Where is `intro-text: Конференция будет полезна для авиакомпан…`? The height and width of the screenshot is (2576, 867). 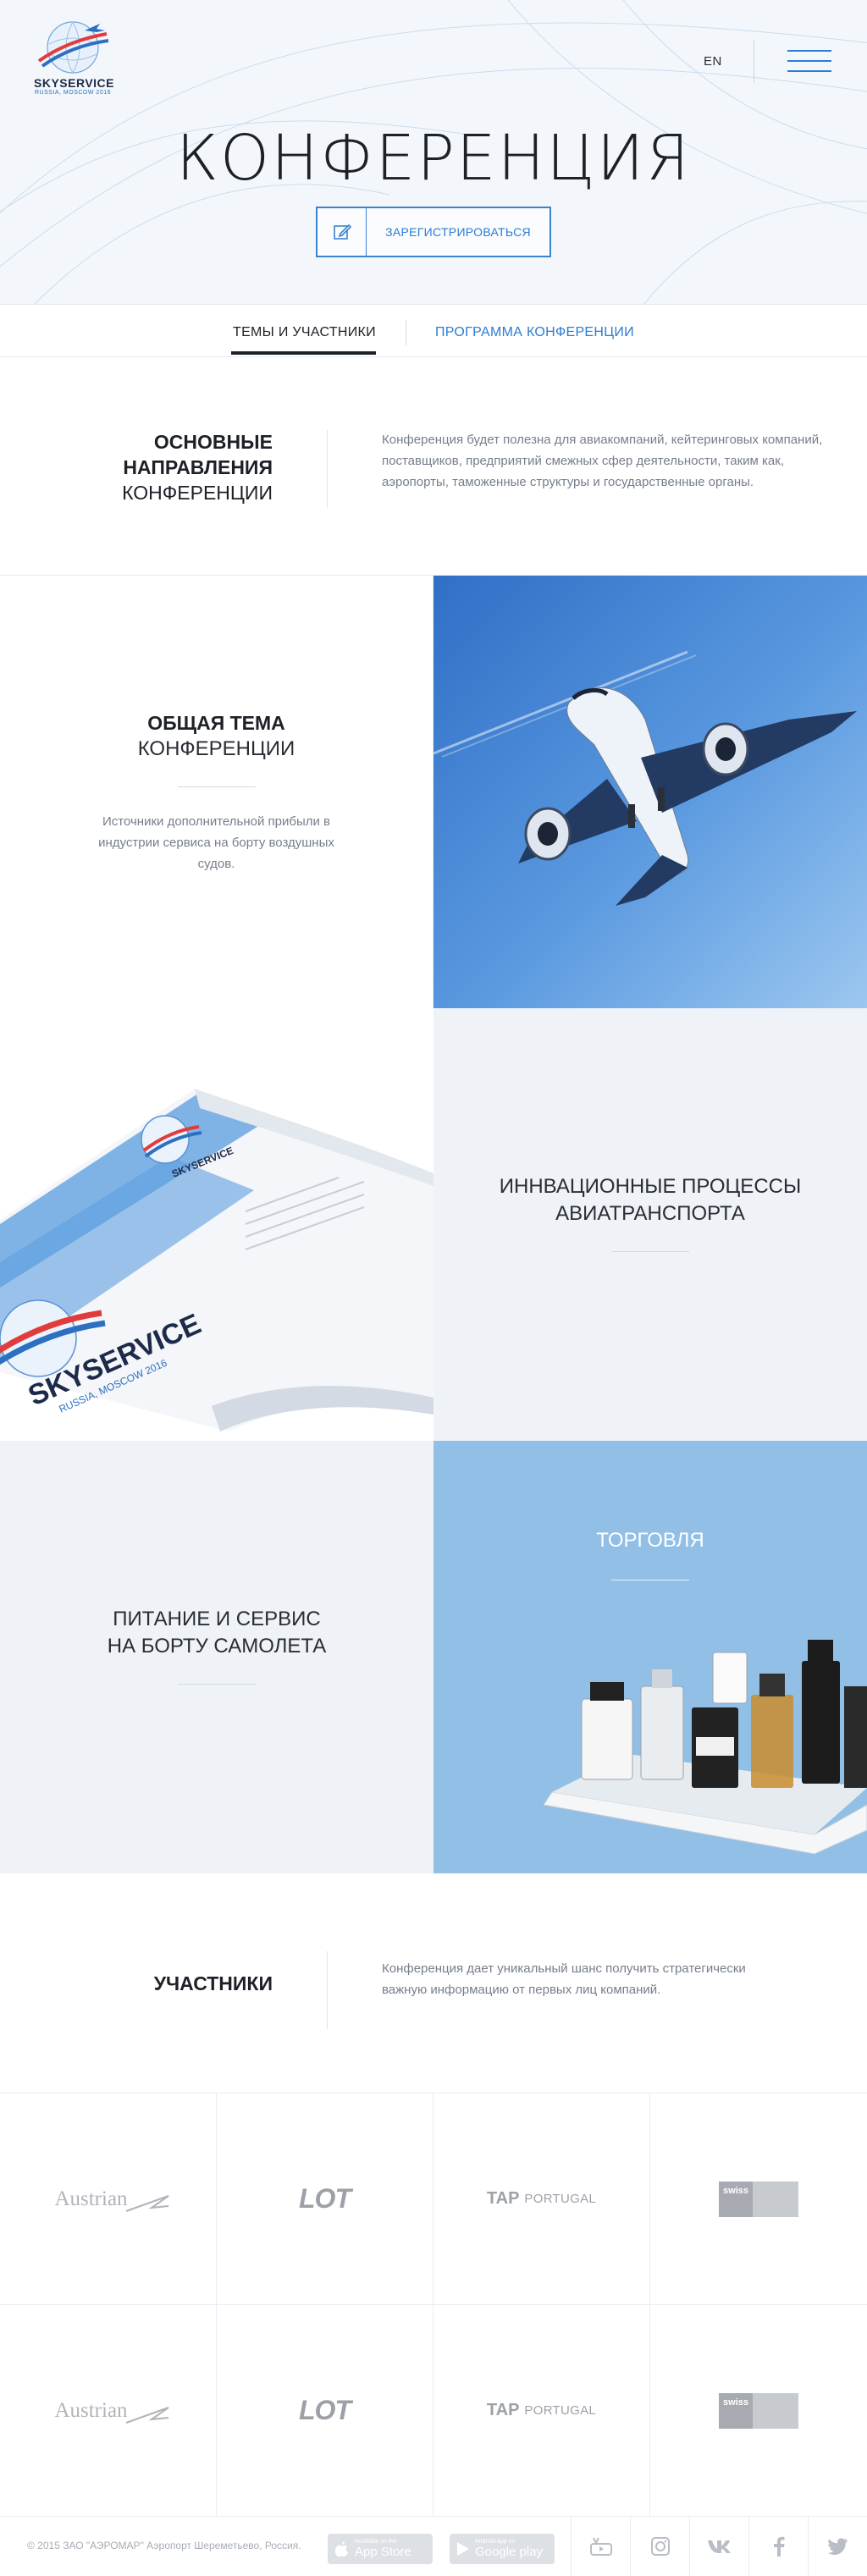 intro-text: Конференция будет полезна для авиакомпан… is located at coordinates (602, 461).